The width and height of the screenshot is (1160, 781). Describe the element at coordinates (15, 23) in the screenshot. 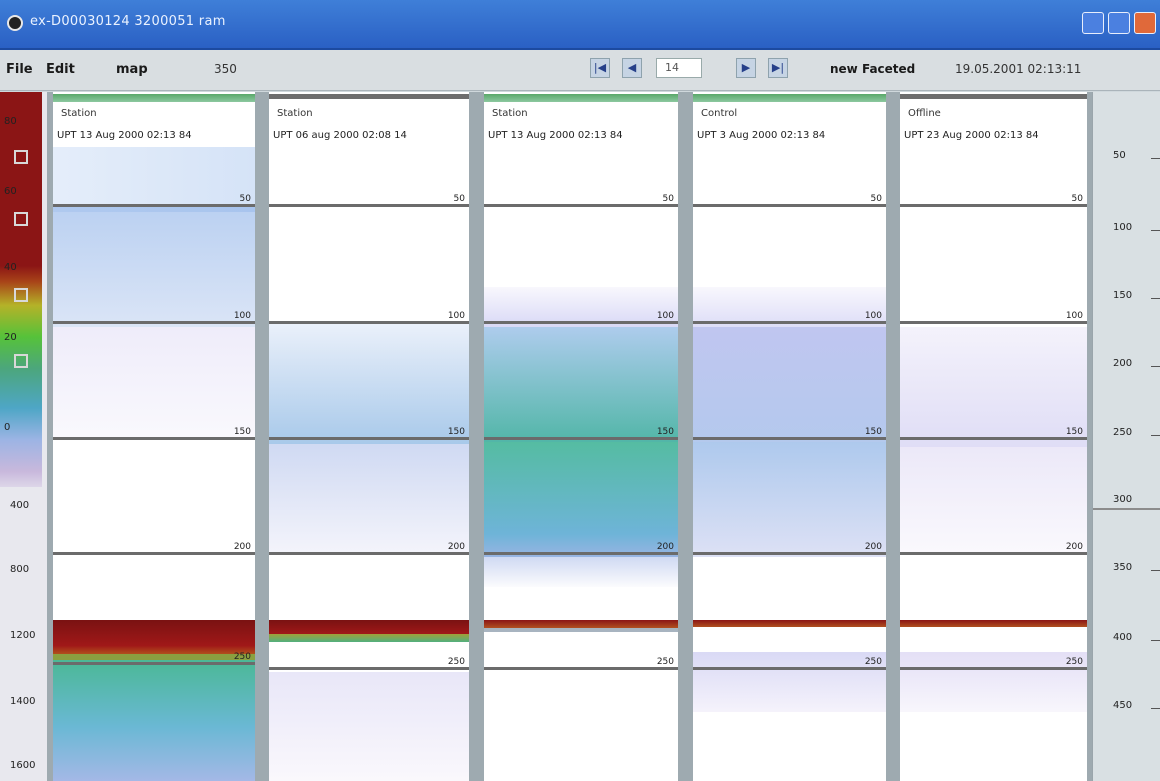

I see `app-icon` at that location.